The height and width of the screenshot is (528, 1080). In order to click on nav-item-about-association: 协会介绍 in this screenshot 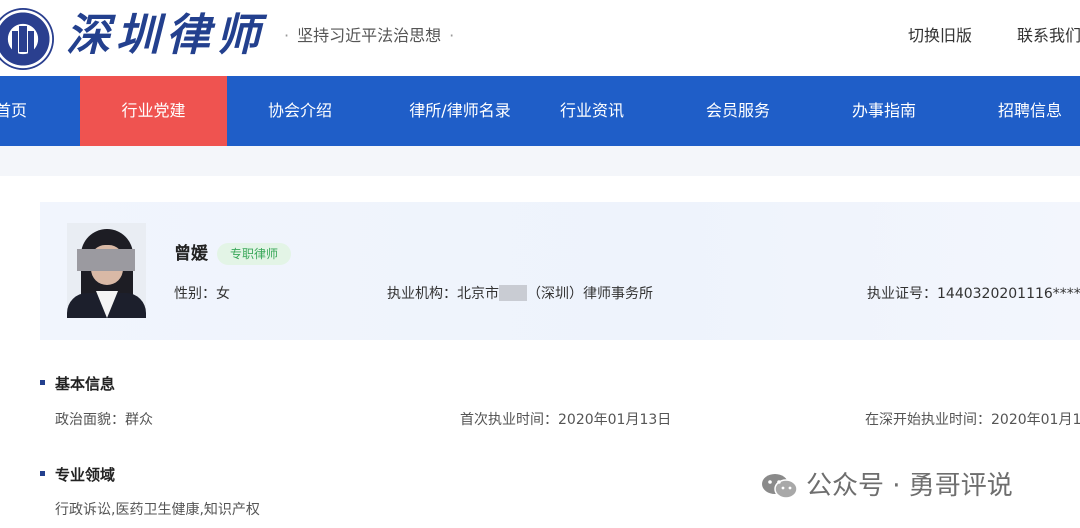, I will do `click(300, 111)`.